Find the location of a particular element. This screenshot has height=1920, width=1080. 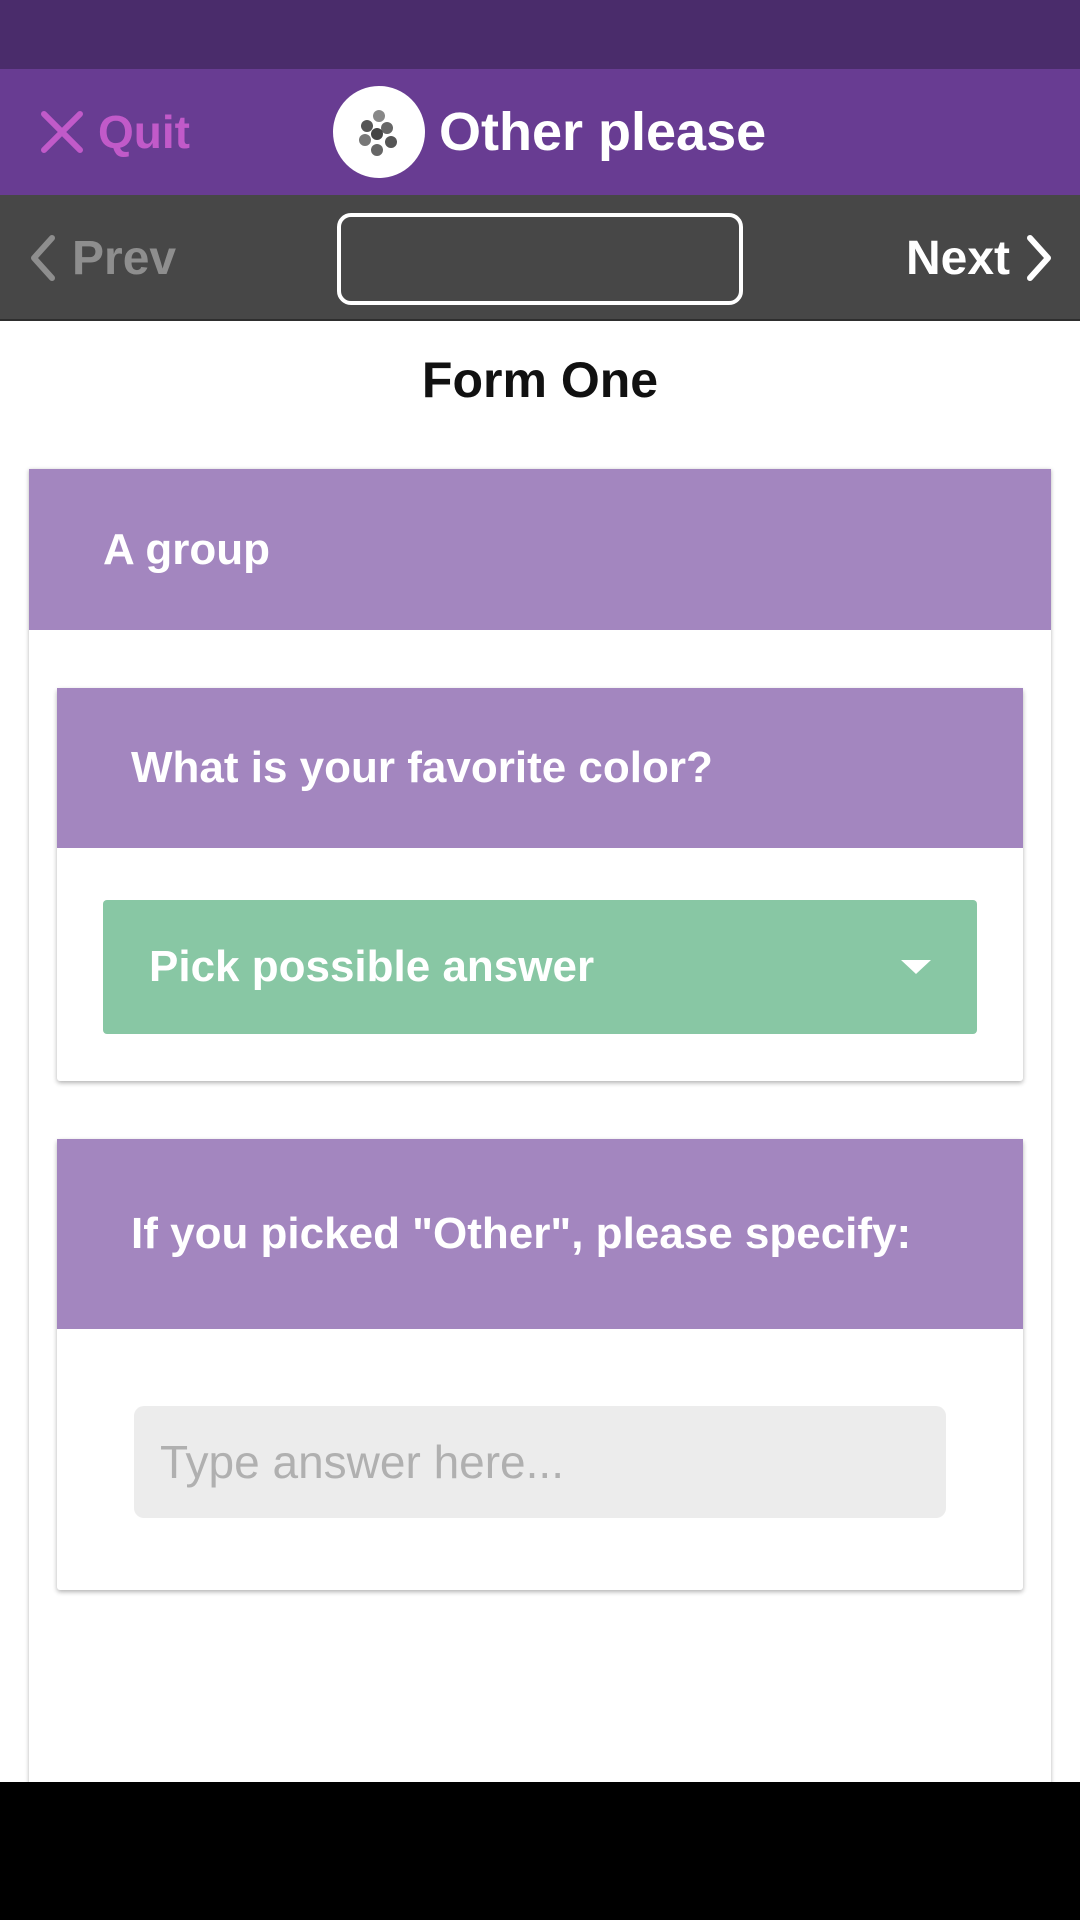

close-icon is located at coordinates (62, 132).